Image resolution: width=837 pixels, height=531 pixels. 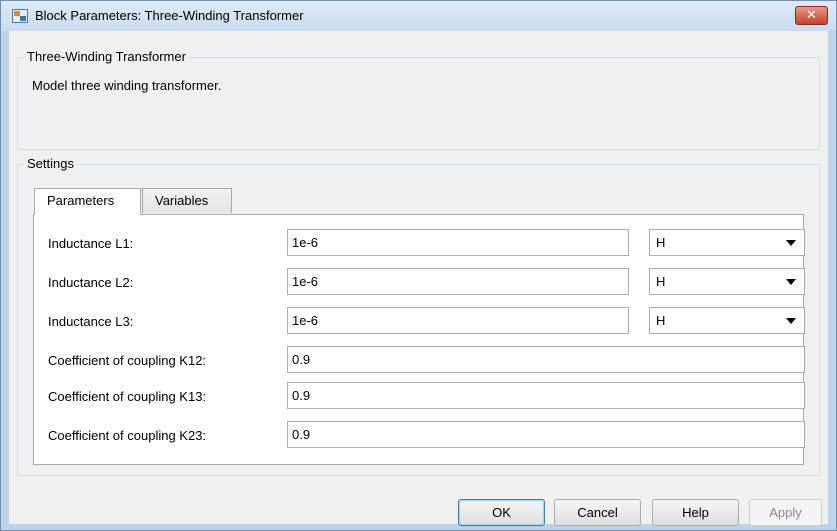 What do you see at coordinates (458, 242) in the screenshot?
I see `inductance-l1-input: 1e-6` at bounding box center [458, 242].